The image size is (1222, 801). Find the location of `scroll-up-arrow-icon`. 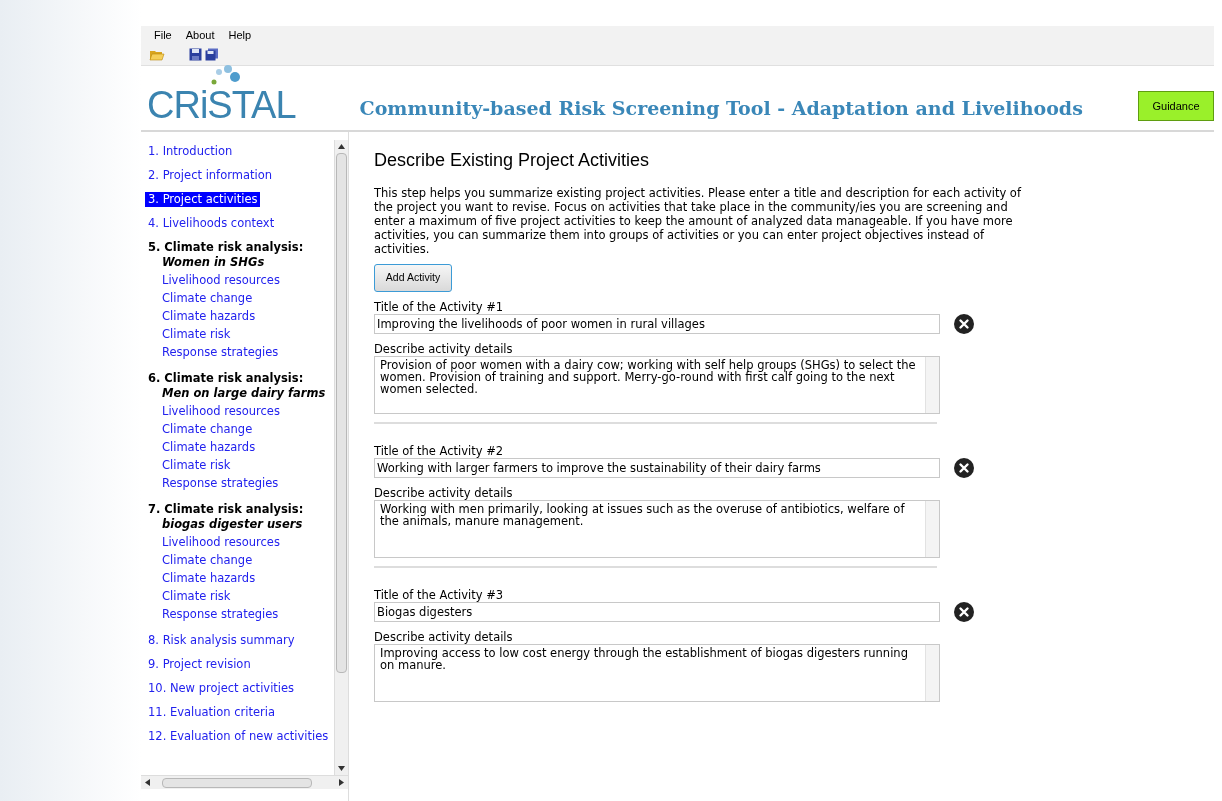

scroll-up-arrow-icon is located at coordinates (341, 146).